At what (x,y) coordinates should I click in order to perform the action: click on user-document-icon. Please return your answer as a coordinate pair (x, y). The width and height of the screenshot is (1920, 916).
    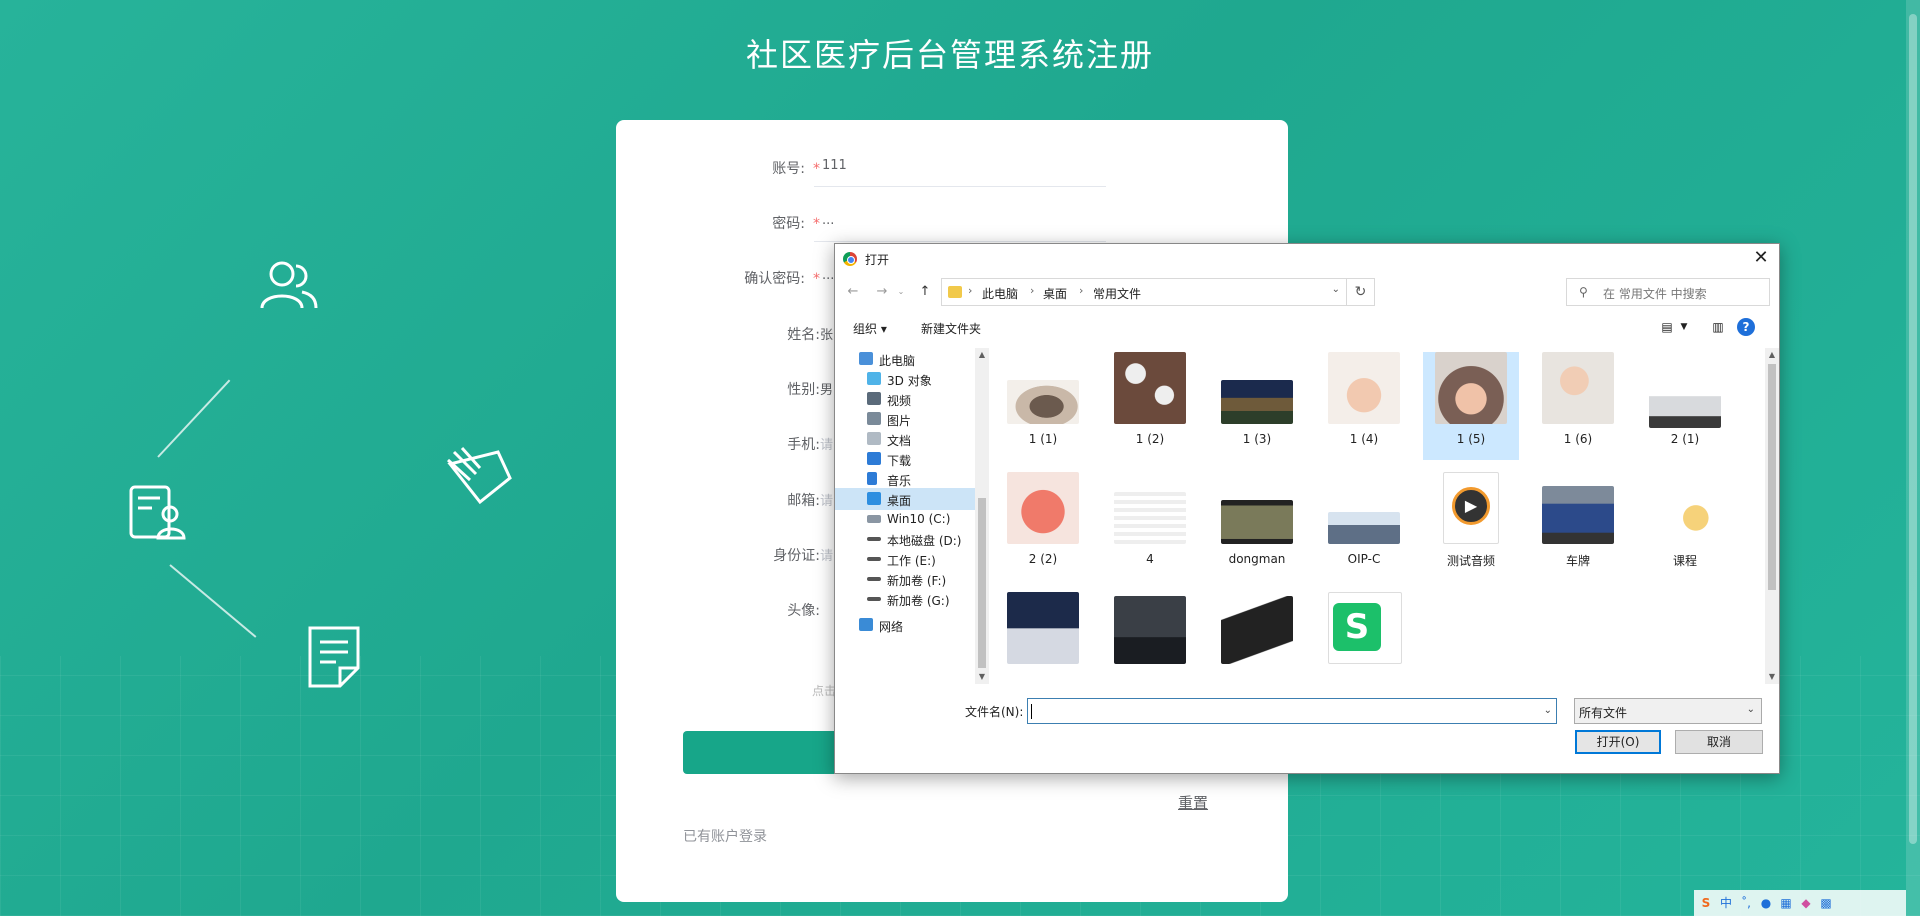
    Looking at the image, I should click on (157, 512).